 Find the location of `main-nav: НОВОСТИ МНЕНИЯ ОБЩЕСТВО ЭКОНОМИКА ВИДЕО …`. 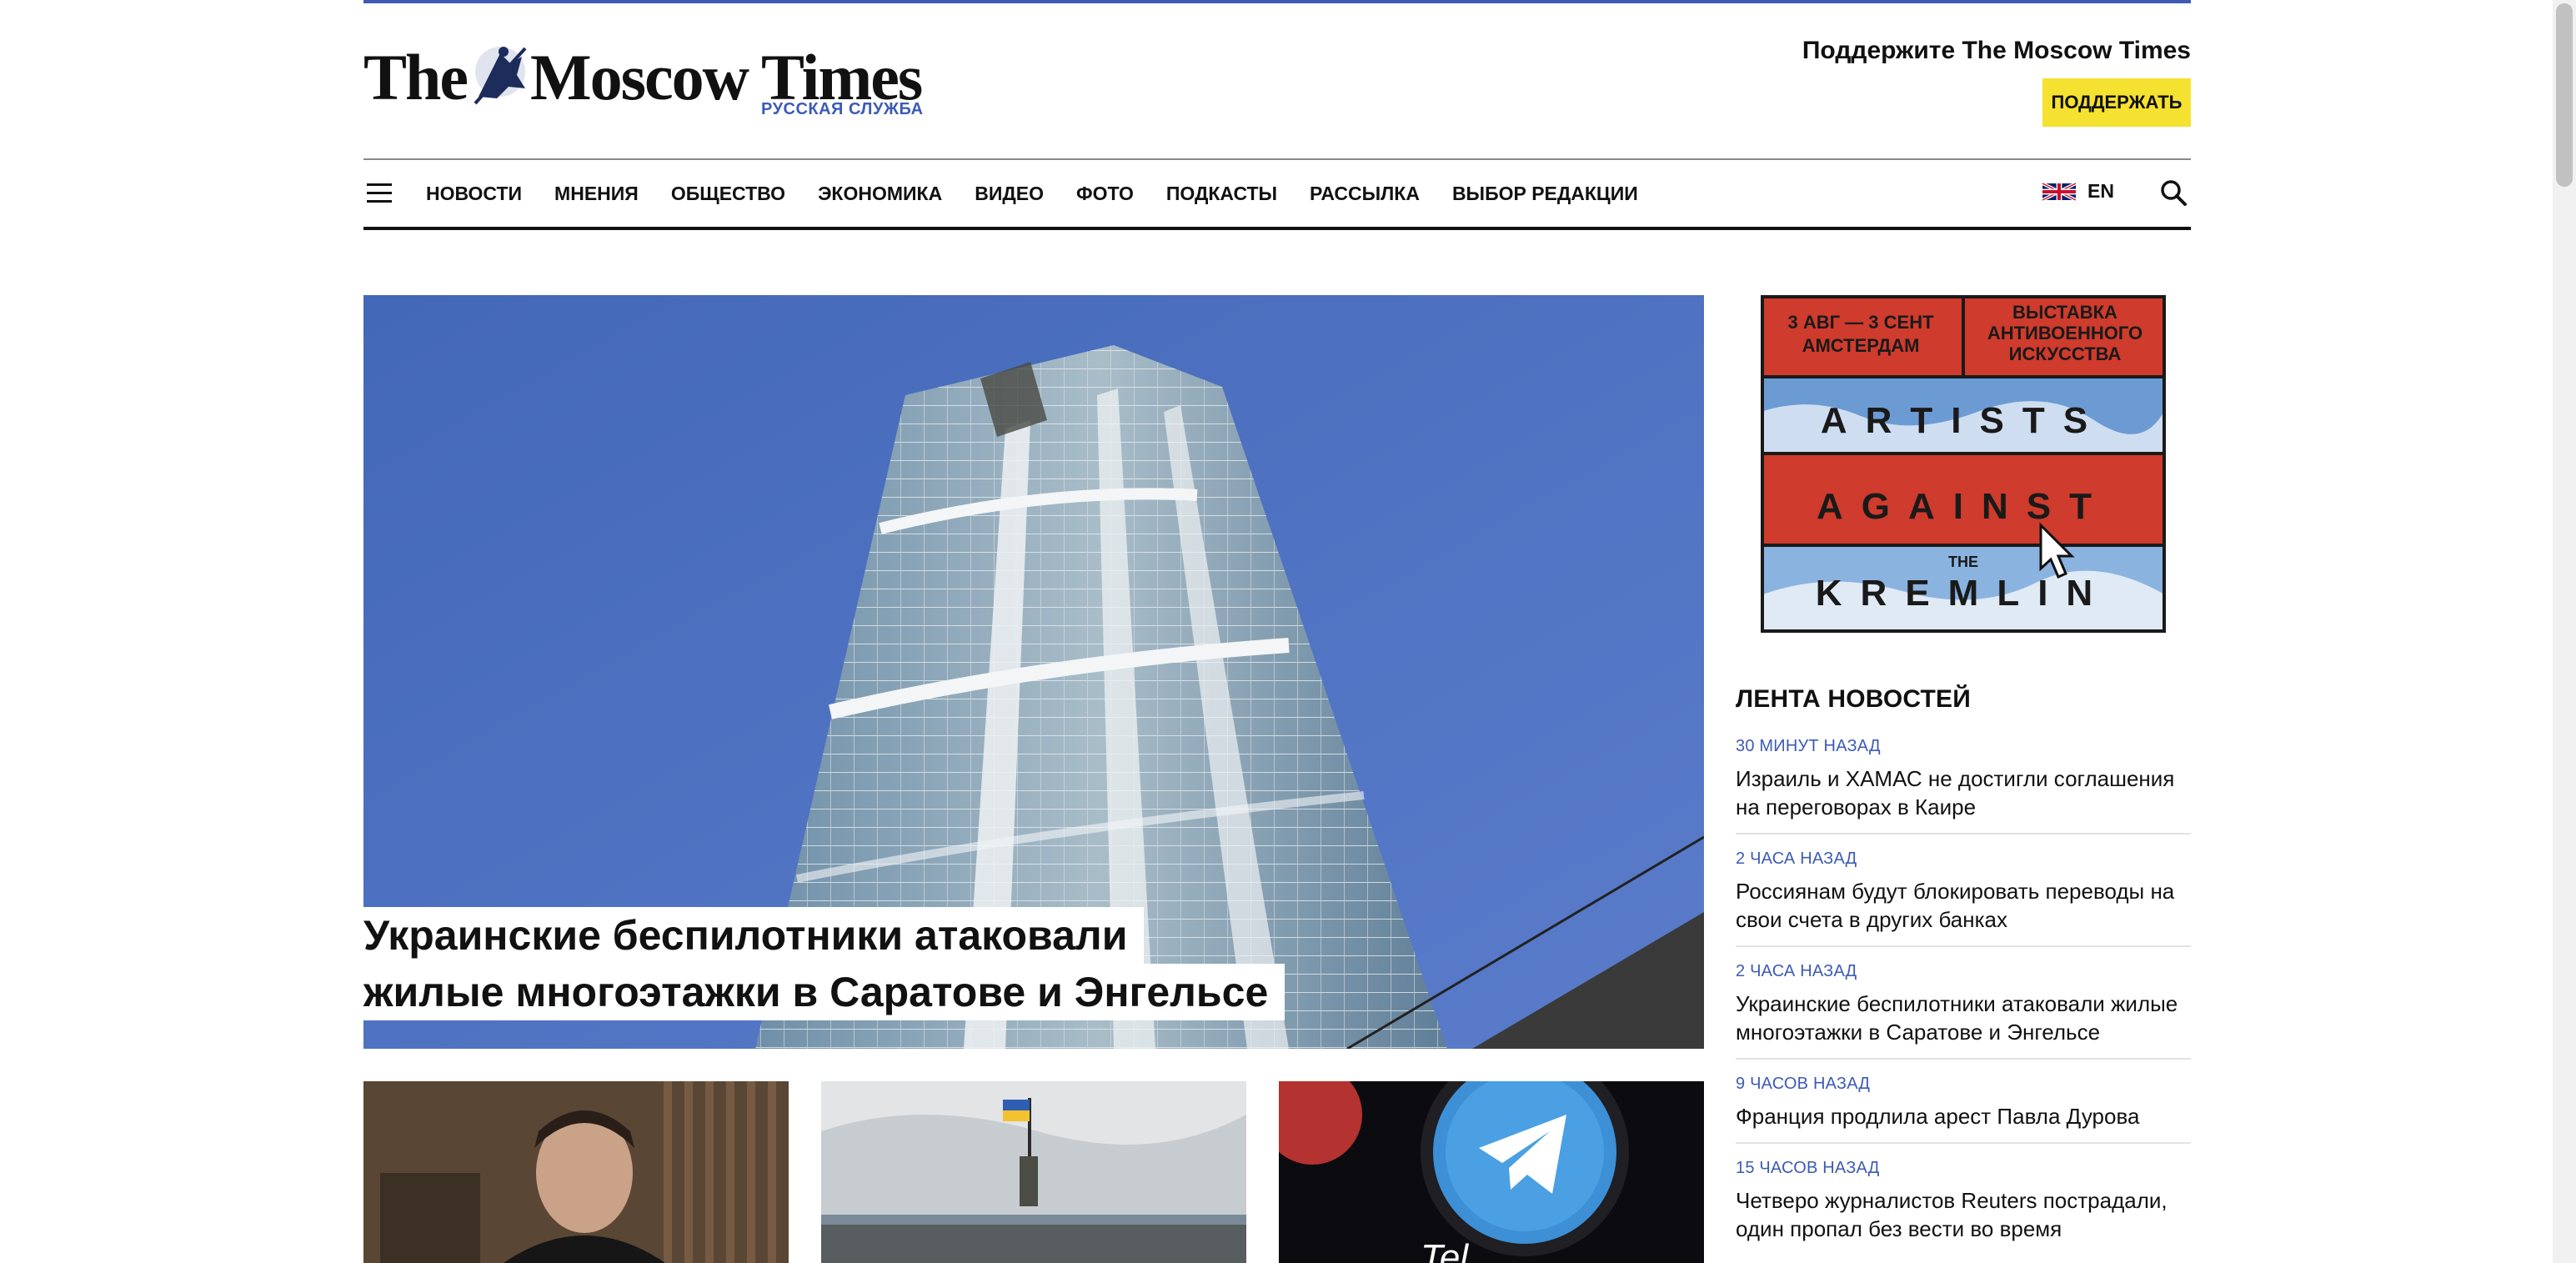

main-nav: НОВОСТИ МНЕНИЯ ОБЩЕСТВО ЭКОНОМИКА ВИДЕО … is located at coordinates (1277, 194).